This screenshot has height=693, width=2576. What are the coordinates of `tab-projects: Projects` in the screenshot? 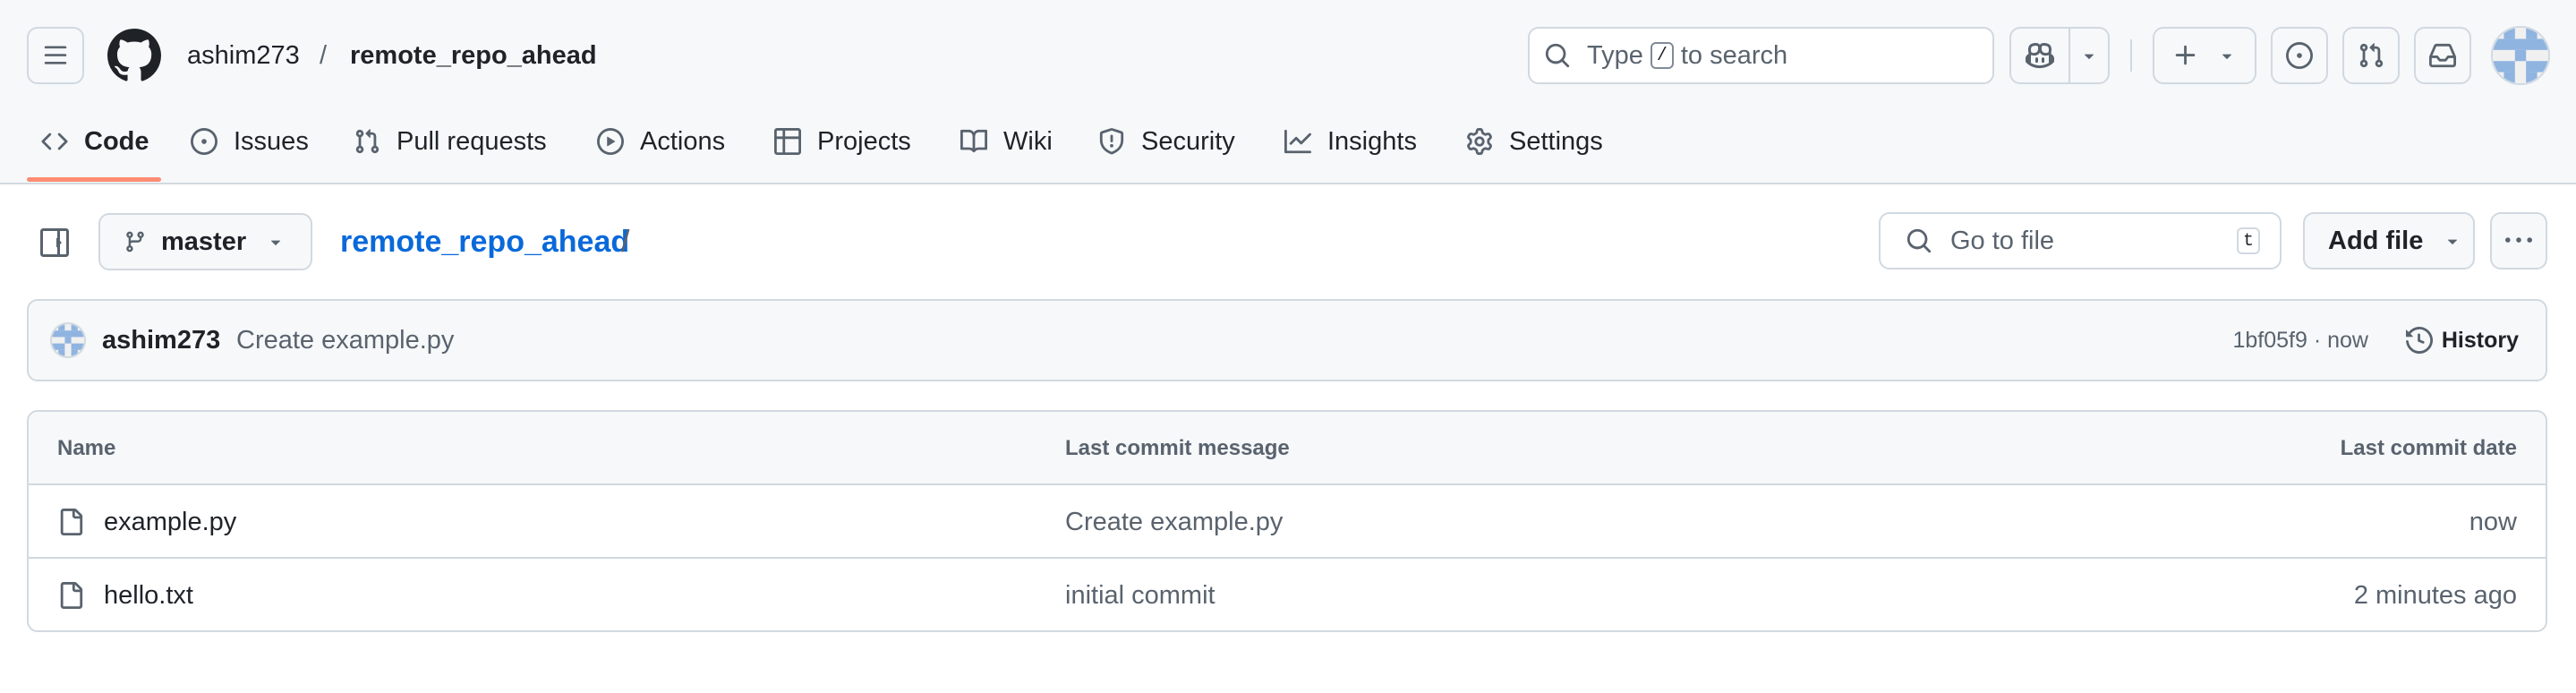 It's located at (842, 141).